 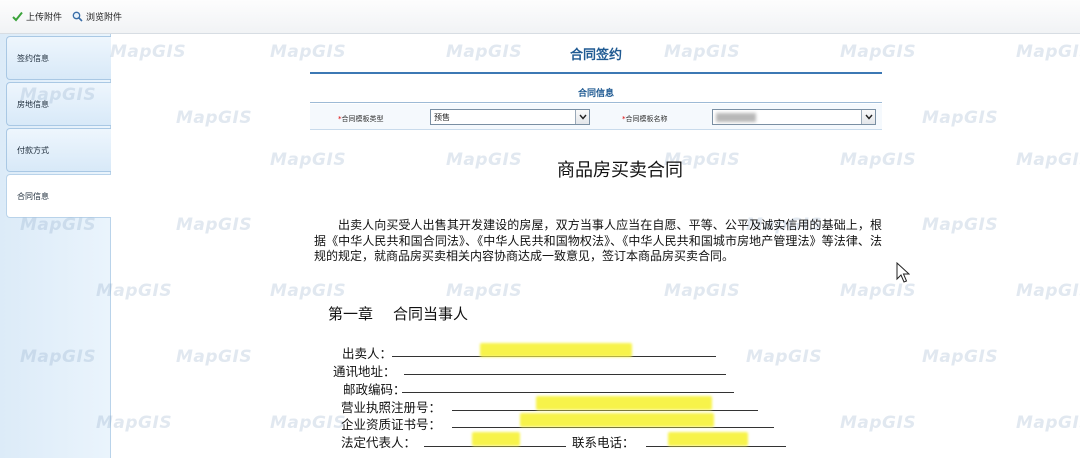 What do you see at coordinates (33, 104) in the screenshot?
I see `sidebar-item-label: 房地信息` at bounding box center [33, 104].